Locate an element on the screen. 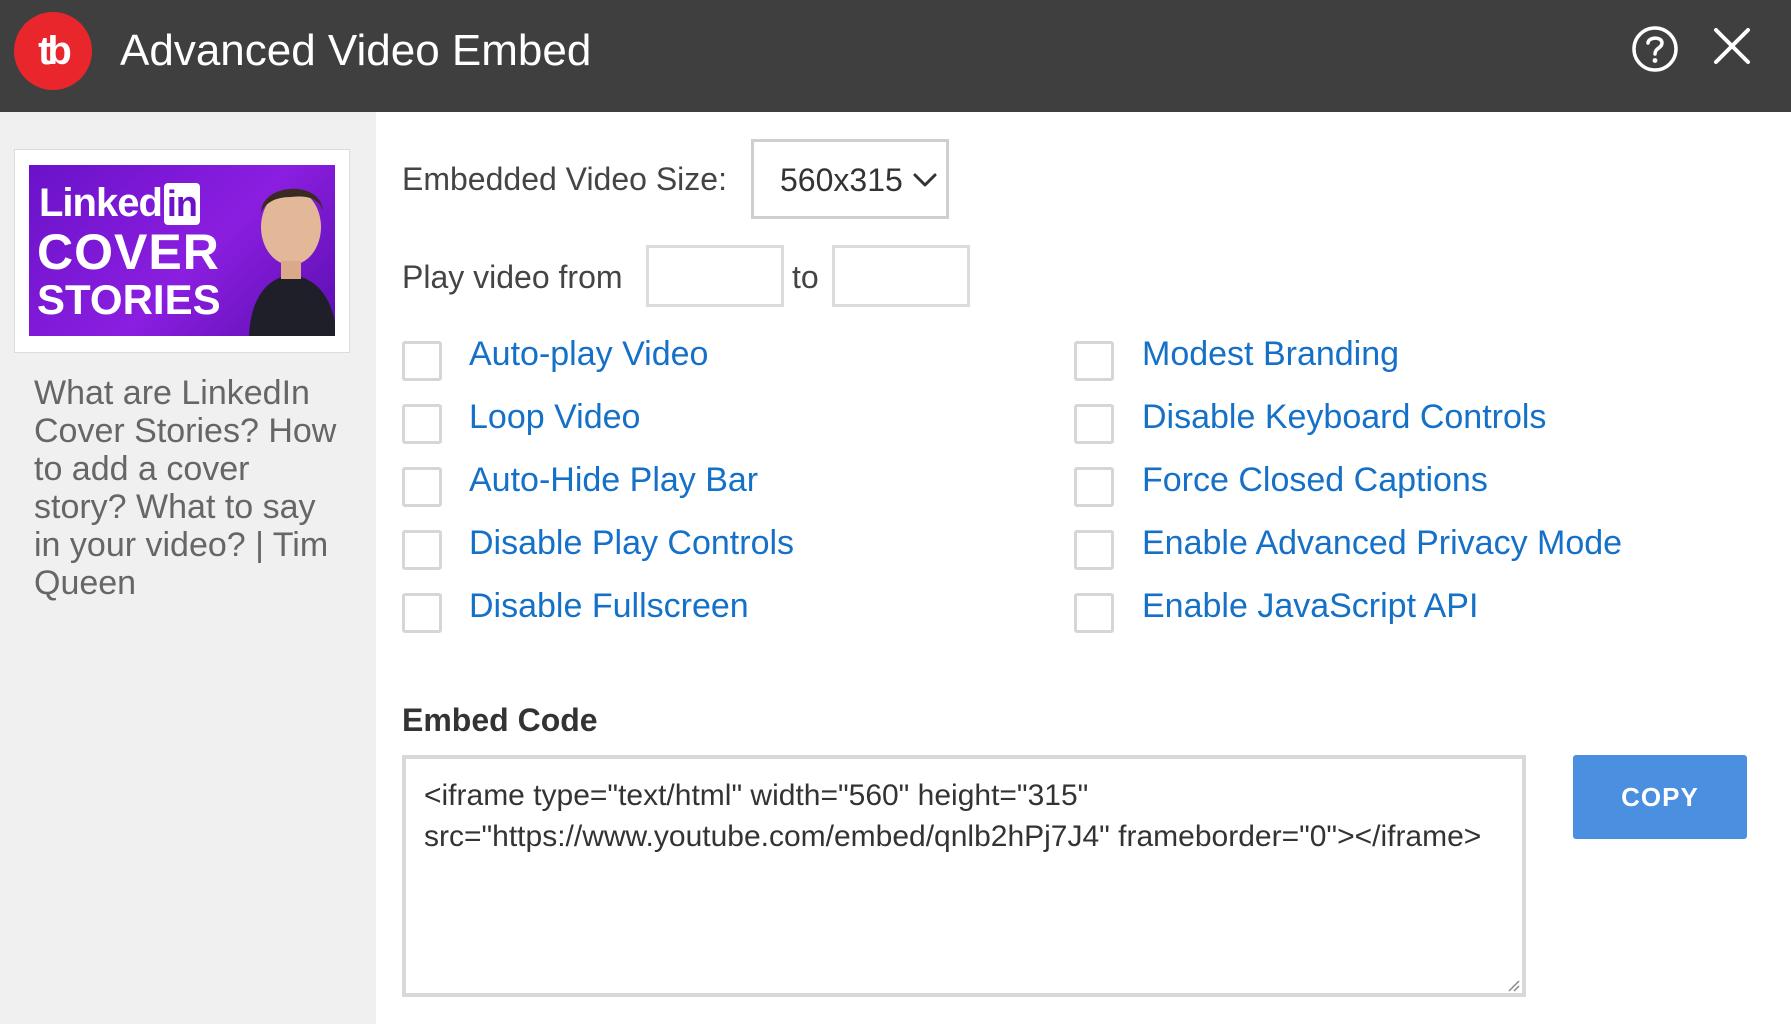 The width and height of the screenshot is (1791, 1024). disable-play-controls-label: Disable Play Controls is located at coordinates (631, 543).